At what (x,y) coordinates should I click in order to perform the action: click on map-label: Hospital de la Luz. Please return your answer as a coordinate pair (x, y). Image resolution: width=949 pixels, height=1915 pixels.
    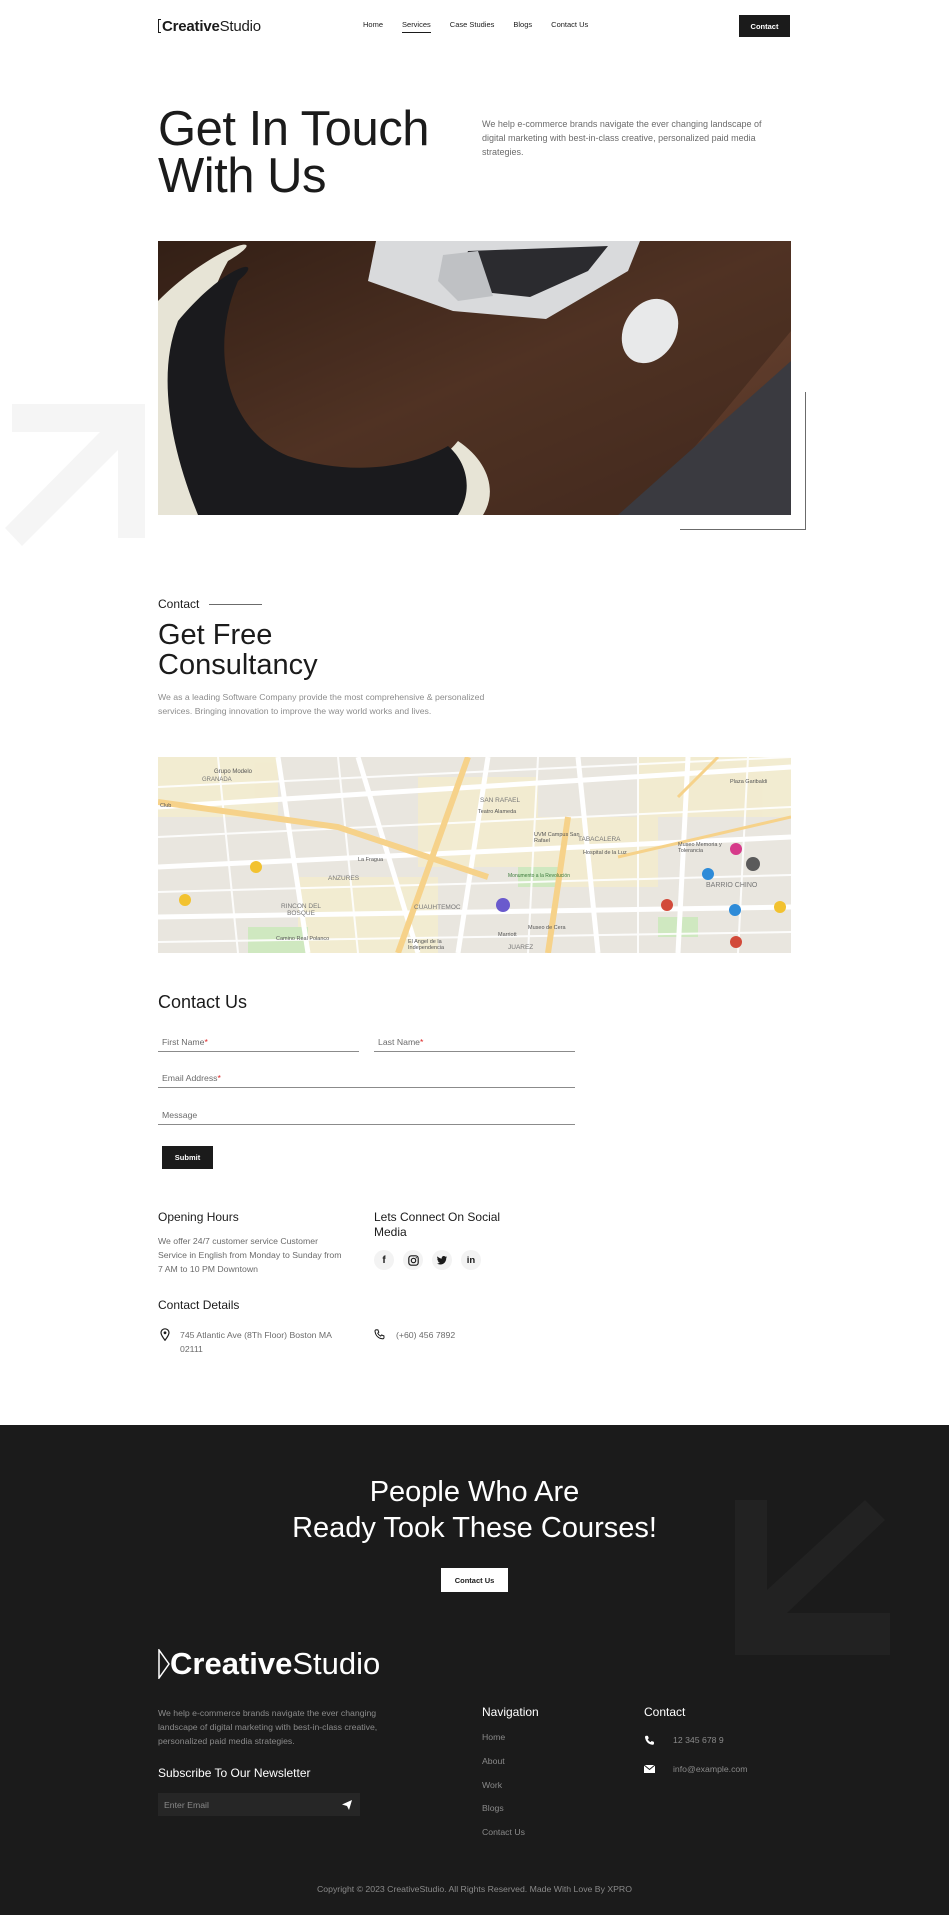
    Looking at the image, I should click on (605, 853).